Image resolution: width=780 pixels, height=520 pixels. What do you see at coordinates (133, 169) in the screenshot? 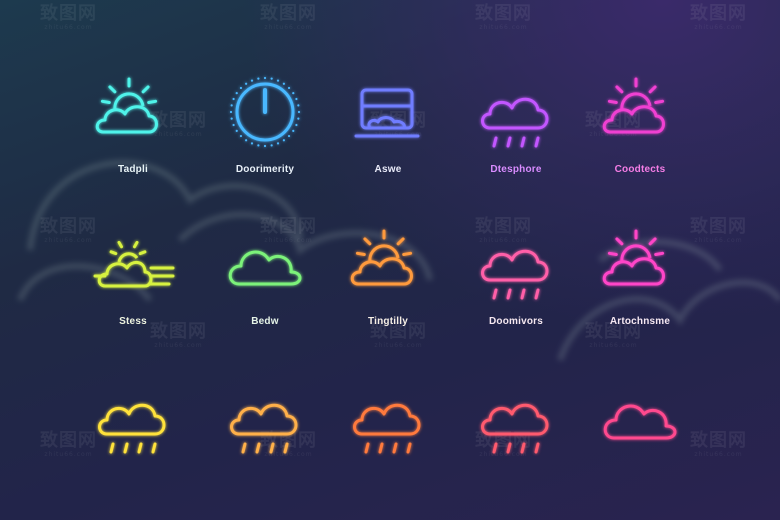
I see `icon-label: Tadpli` at bounding box center [133, 169].